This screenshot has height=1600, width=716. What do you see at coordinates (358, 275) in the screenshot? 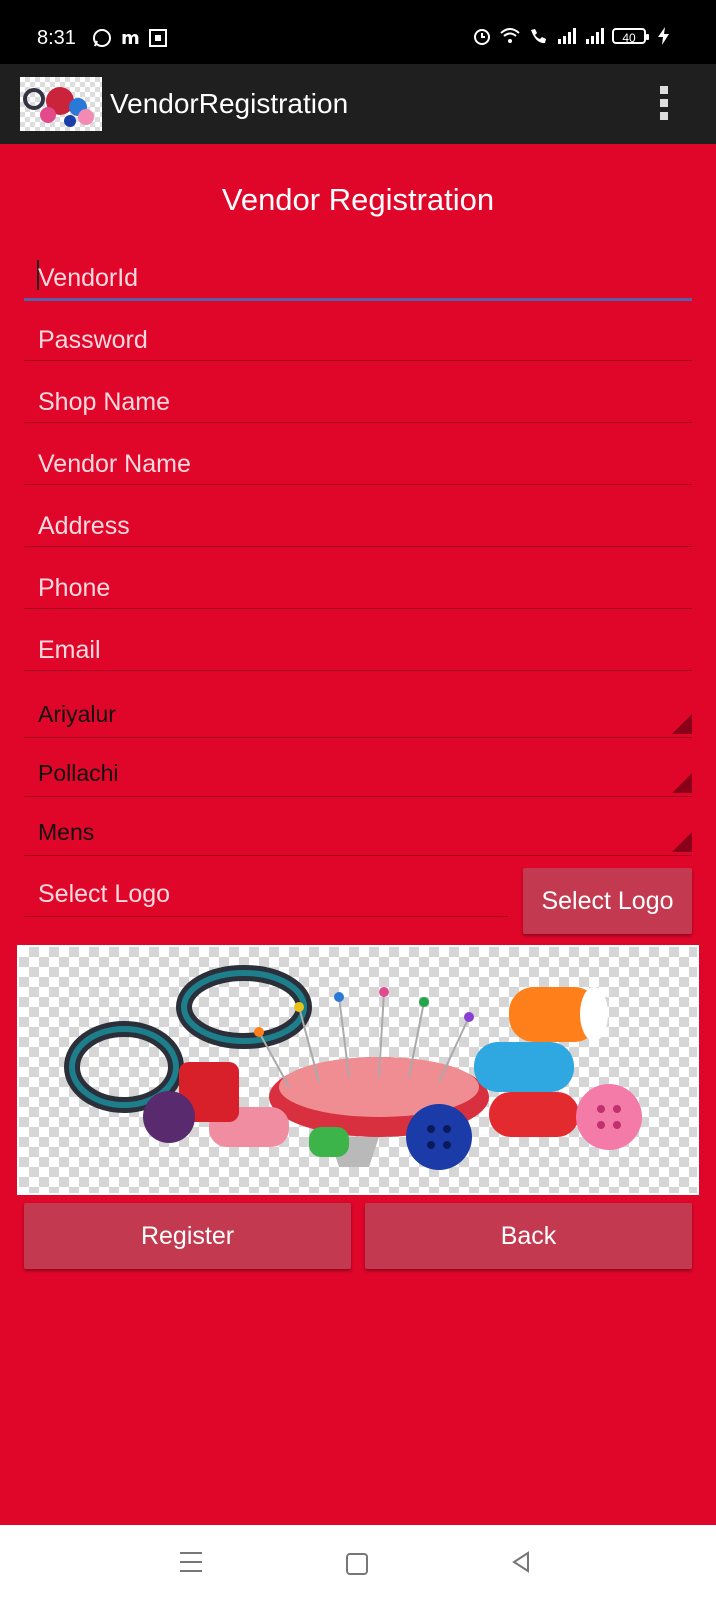
I see `vendor-id-input: VendorId` at bounding box center [358, 275].